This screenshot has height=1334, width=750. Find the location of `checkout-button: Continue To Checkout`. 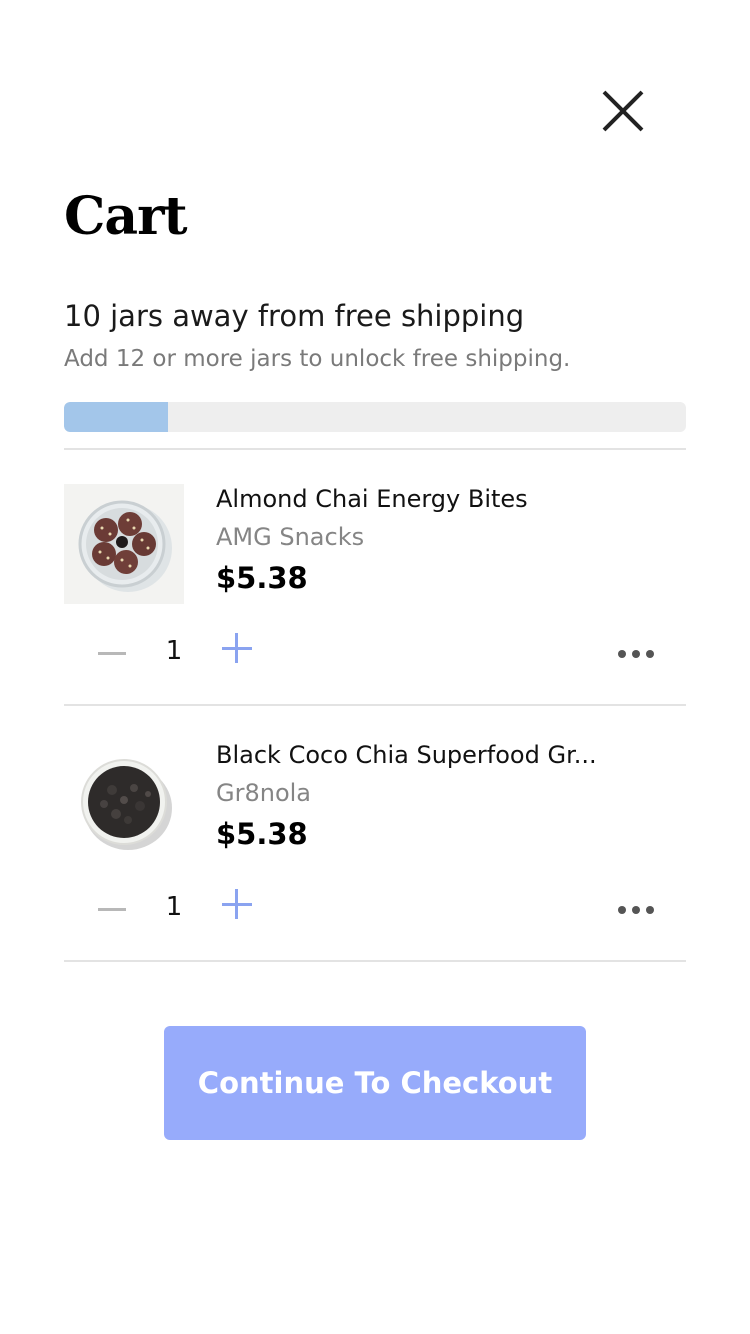

checkout-button: Continue To Checkout is located at coordinates (375, 1083).